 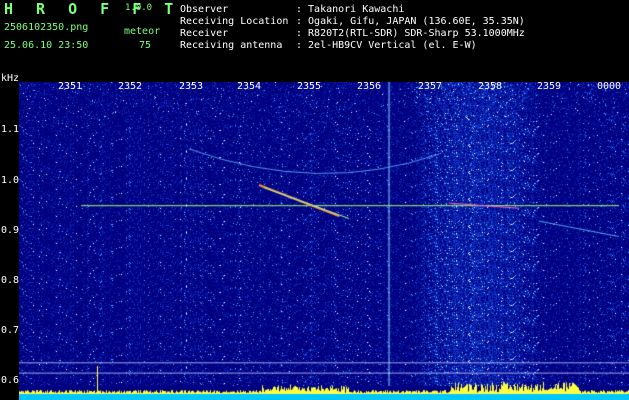 I want to click on filename-label: 2506102350.png, so click(x=46, y=27).